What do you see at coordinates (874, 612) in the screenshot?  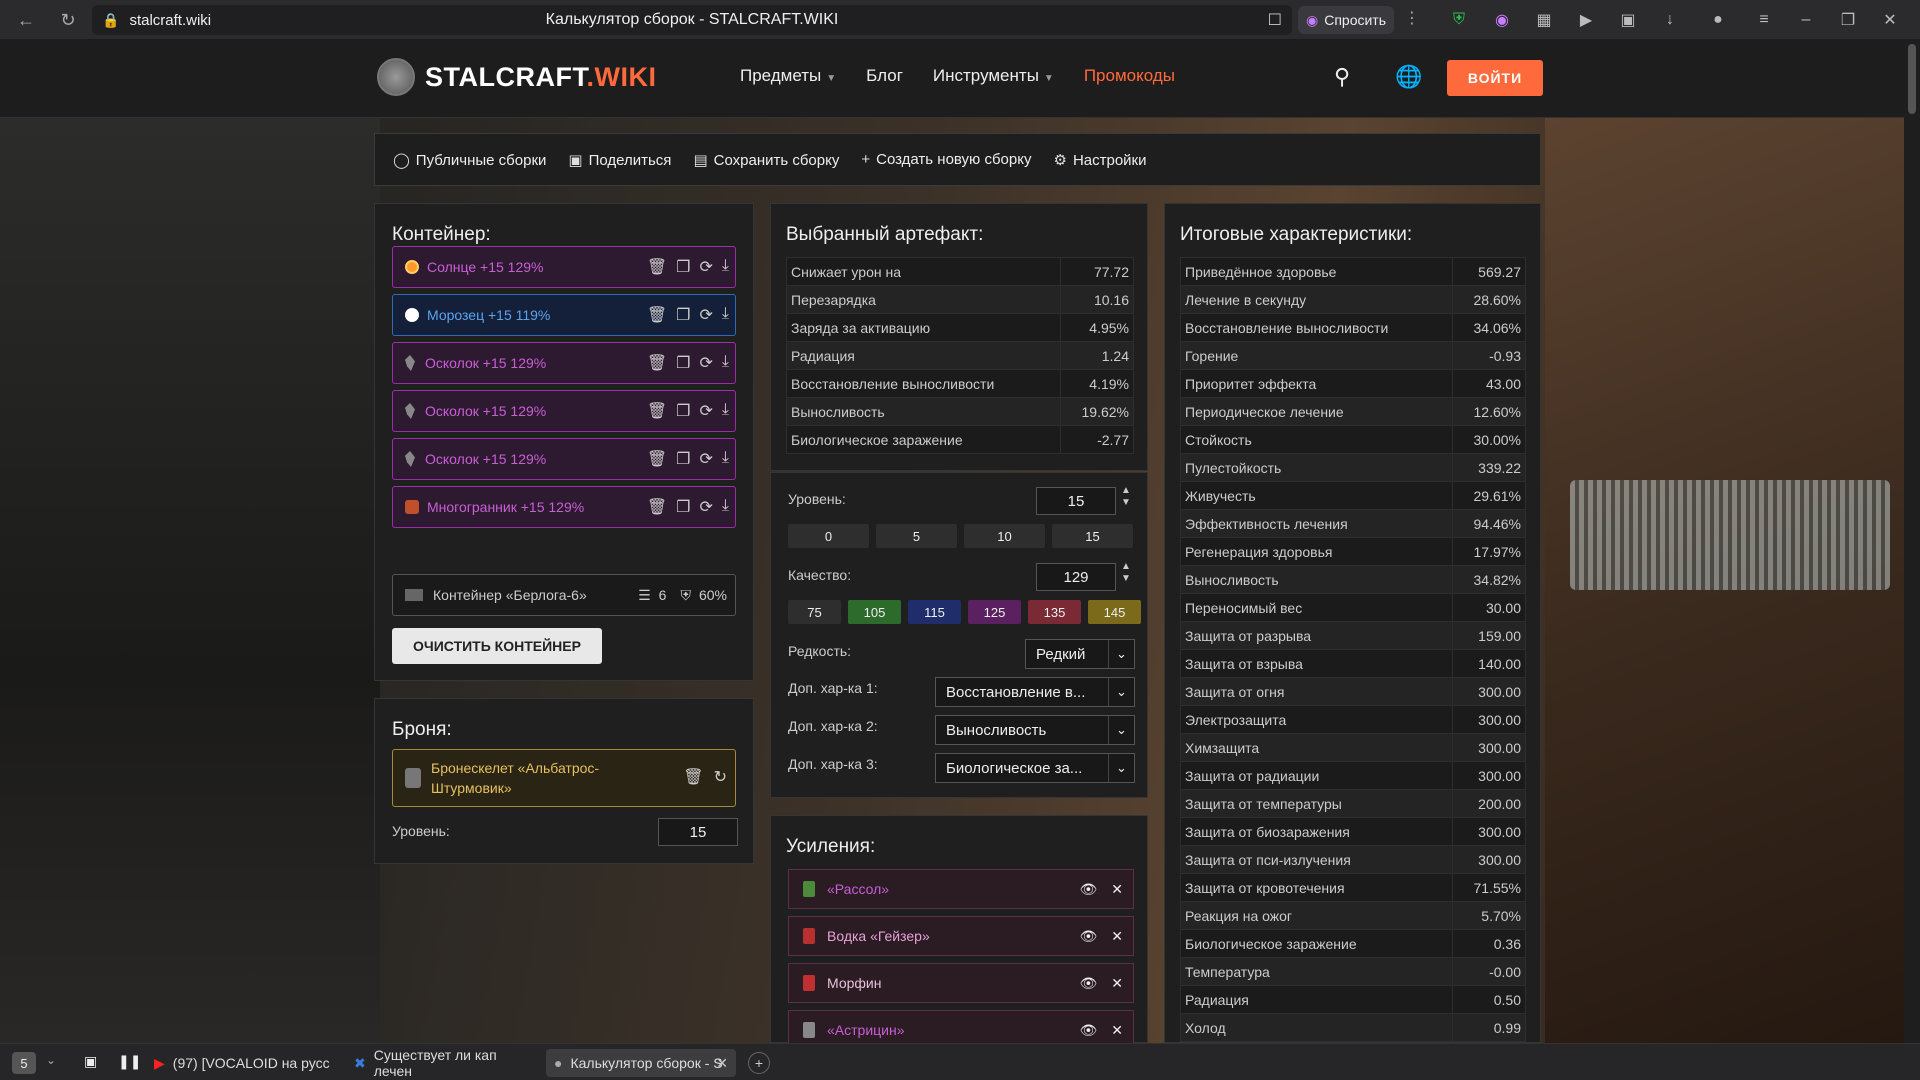 I see `quality-preset-button: 105` at bounding box center [874, 612].